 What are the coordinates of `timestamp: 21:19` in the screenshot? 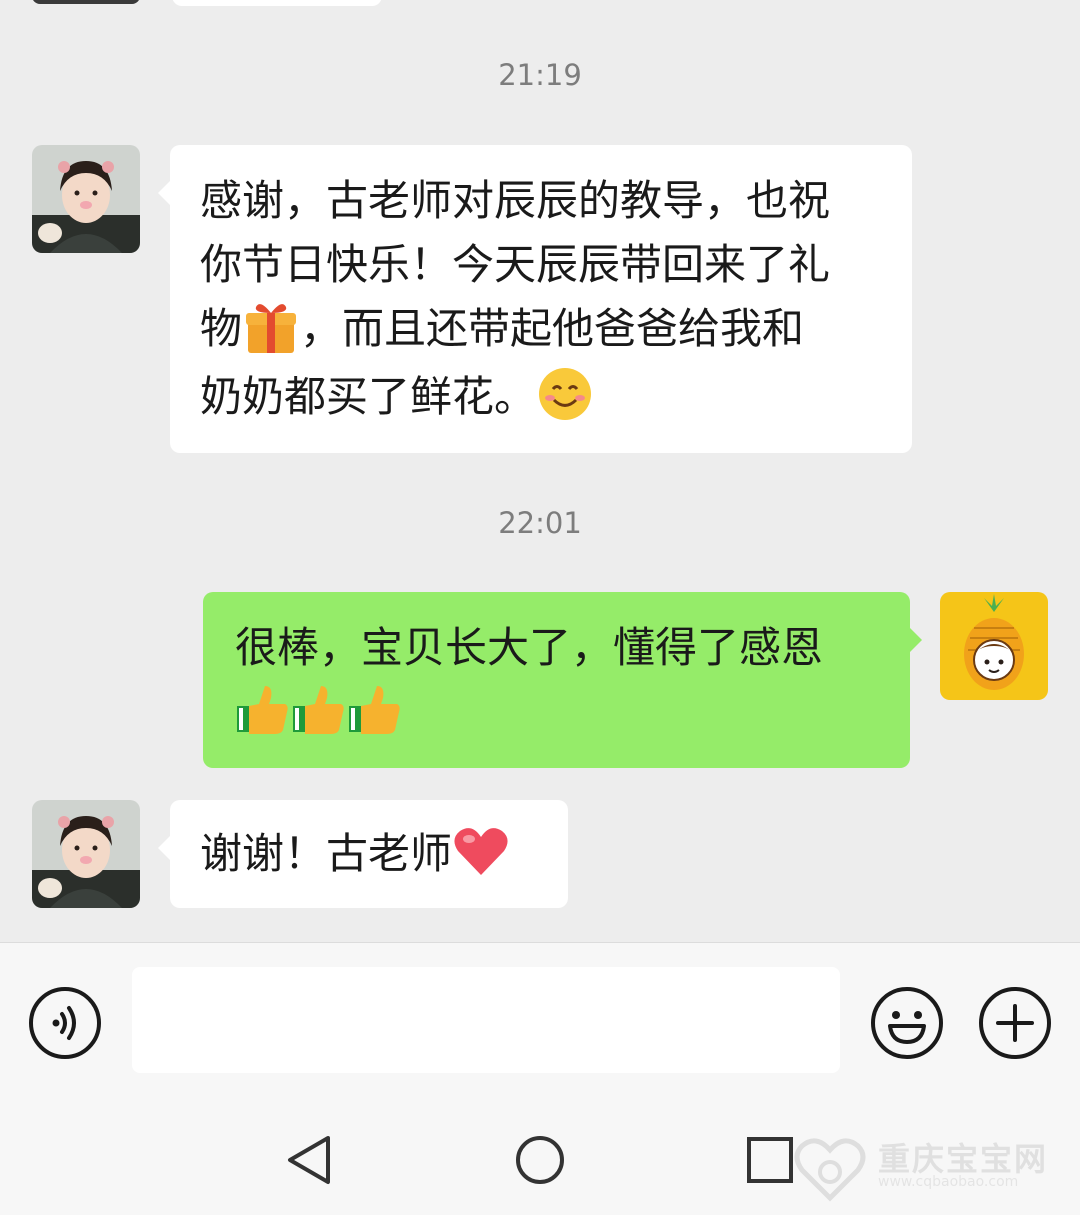 It's located at (540, 75).